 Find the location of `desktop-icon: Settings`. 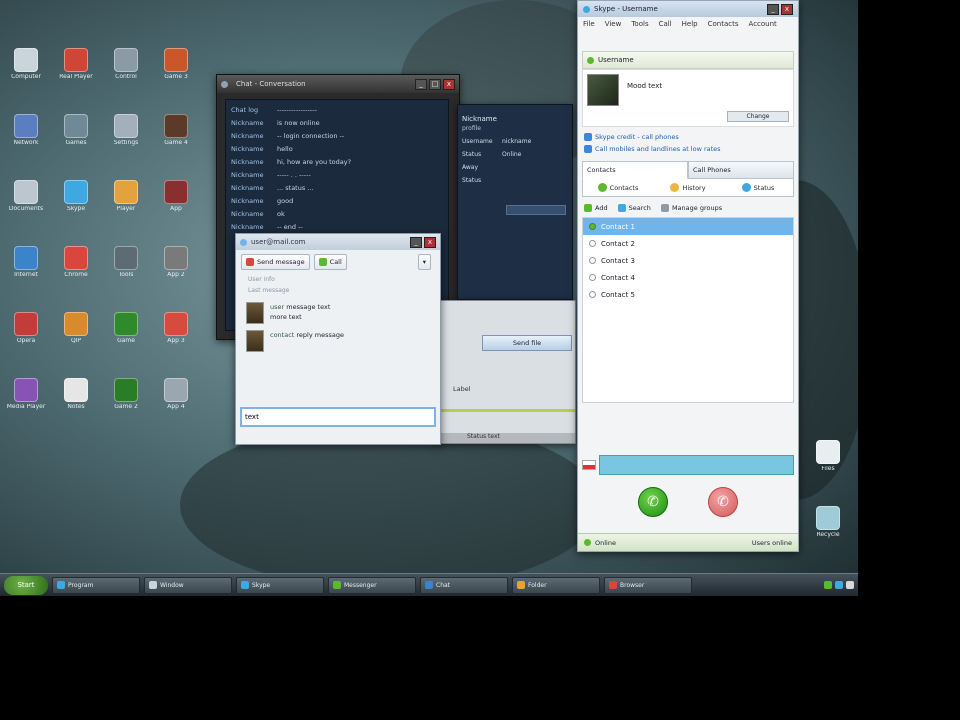

desktop-icon: Settings is located at coordinates (126, 138).